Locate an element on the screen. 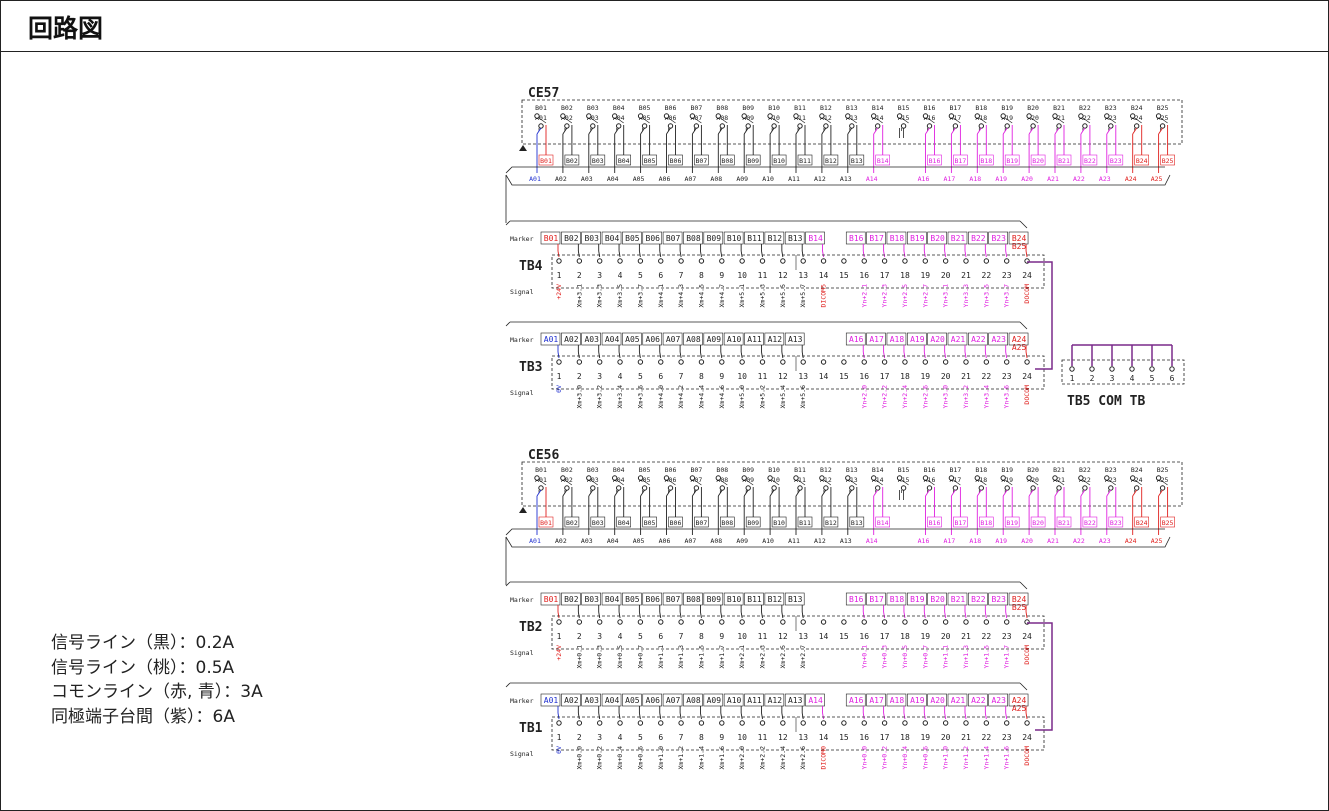 This screenshot has width=1329, height=811. tb2-terminal-16: 16 is located at coordinates (864, 636).